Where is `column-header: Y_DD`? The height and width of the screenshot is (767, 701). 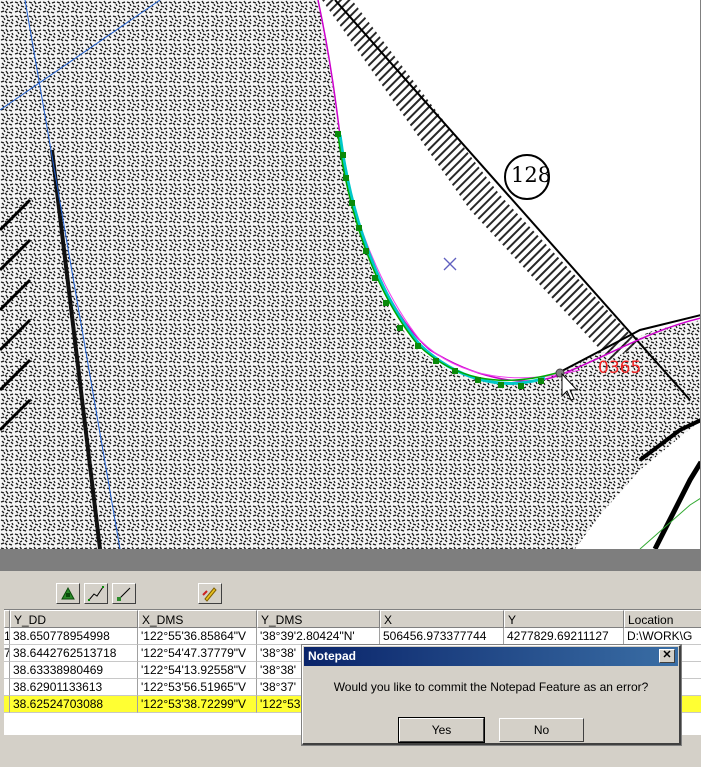
column-header: Y_DD is located at coordinates (74, 619).